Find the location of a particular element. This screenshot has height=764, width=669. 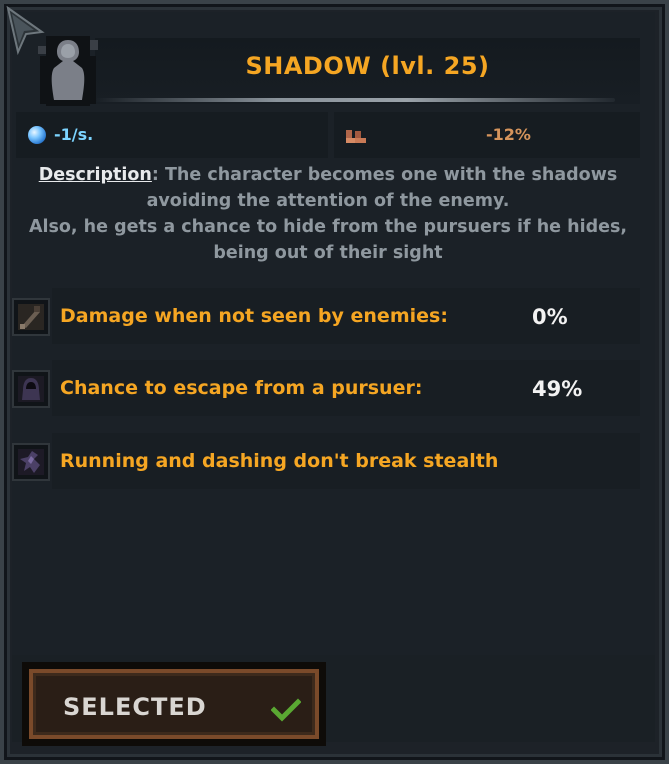

effect-label: Running and dashing don't break stealth is located at coordinates (279, 461).